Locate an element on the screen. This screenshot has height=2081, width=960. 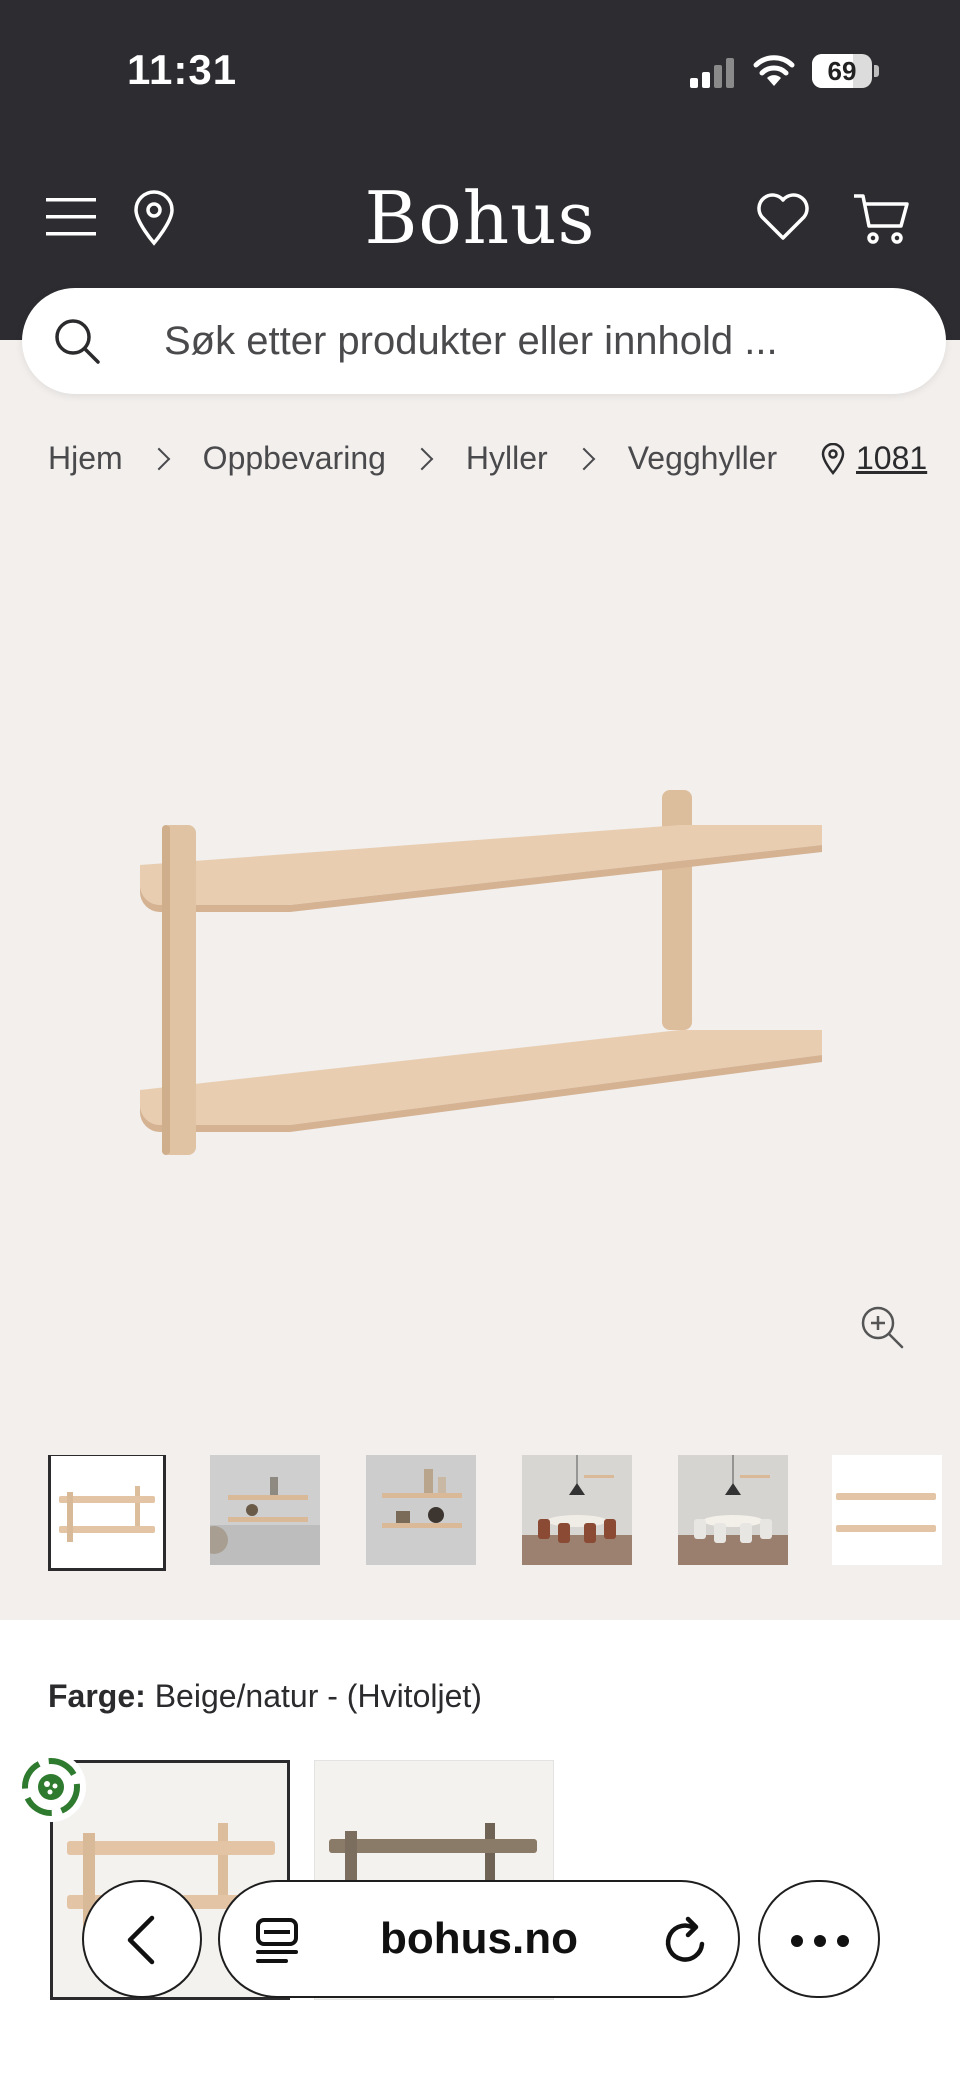
chevron-left-icon is located at coordinates (141, 1940).